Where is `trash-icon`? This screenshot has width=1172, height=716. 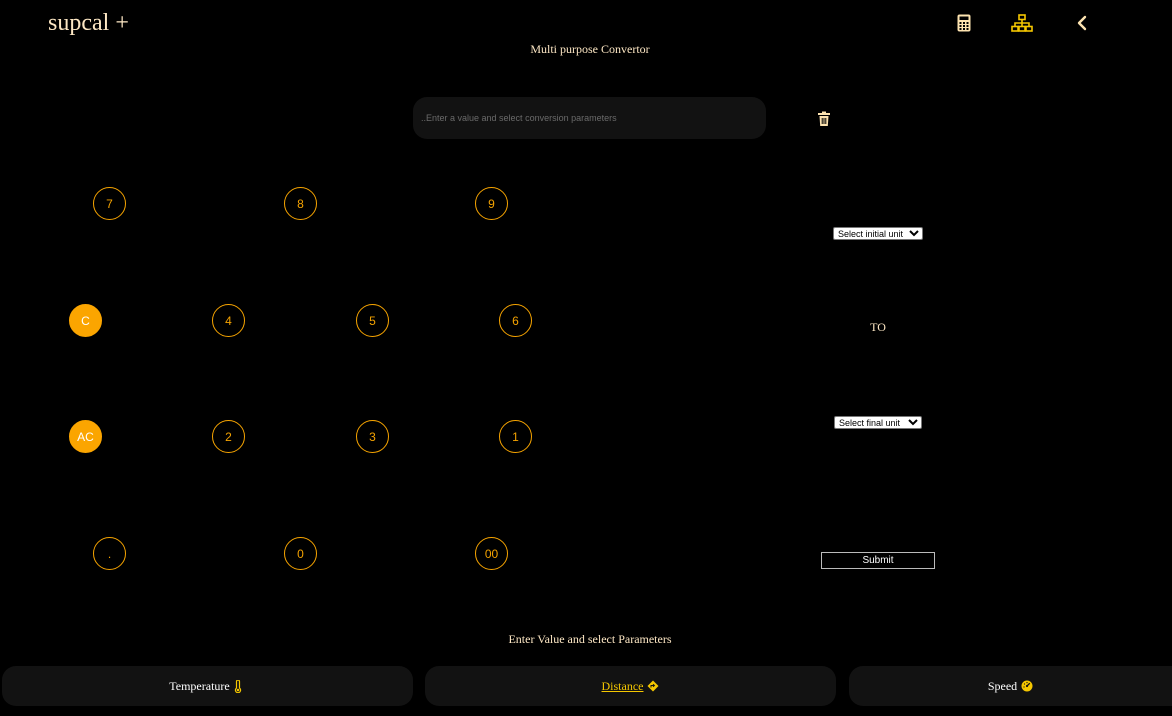 trash-icon is located at coordinates (824, 119).